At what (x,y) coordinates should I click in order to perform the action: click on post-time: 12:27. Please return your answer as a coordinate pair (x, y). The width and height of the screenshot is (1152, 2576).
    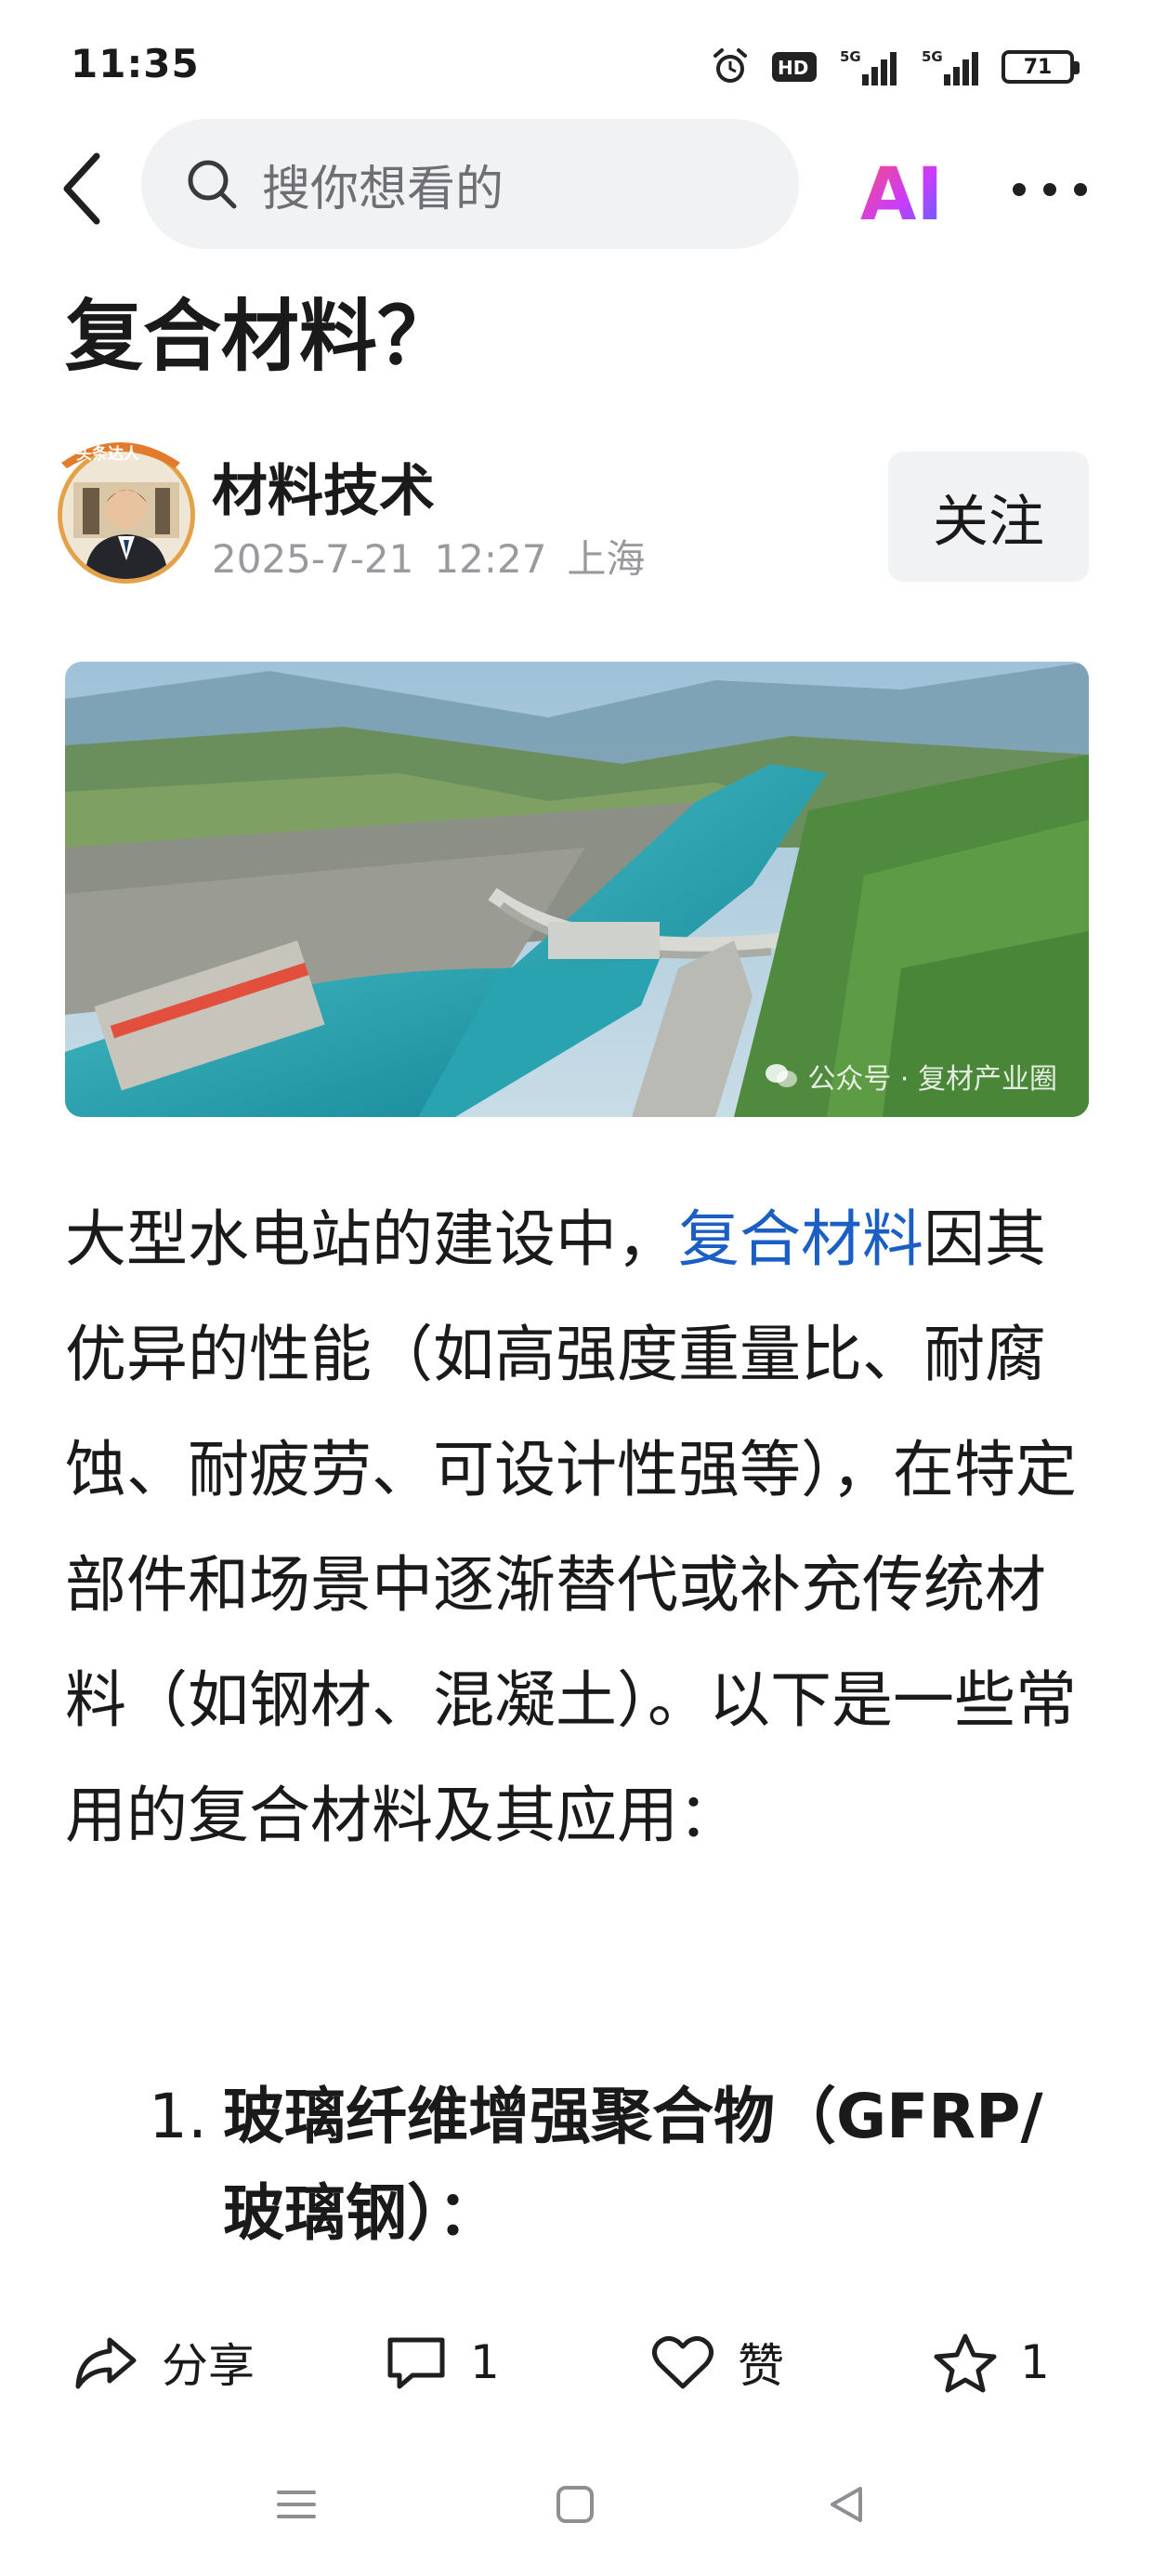
    Looking at the image, I should click on (490, 559).